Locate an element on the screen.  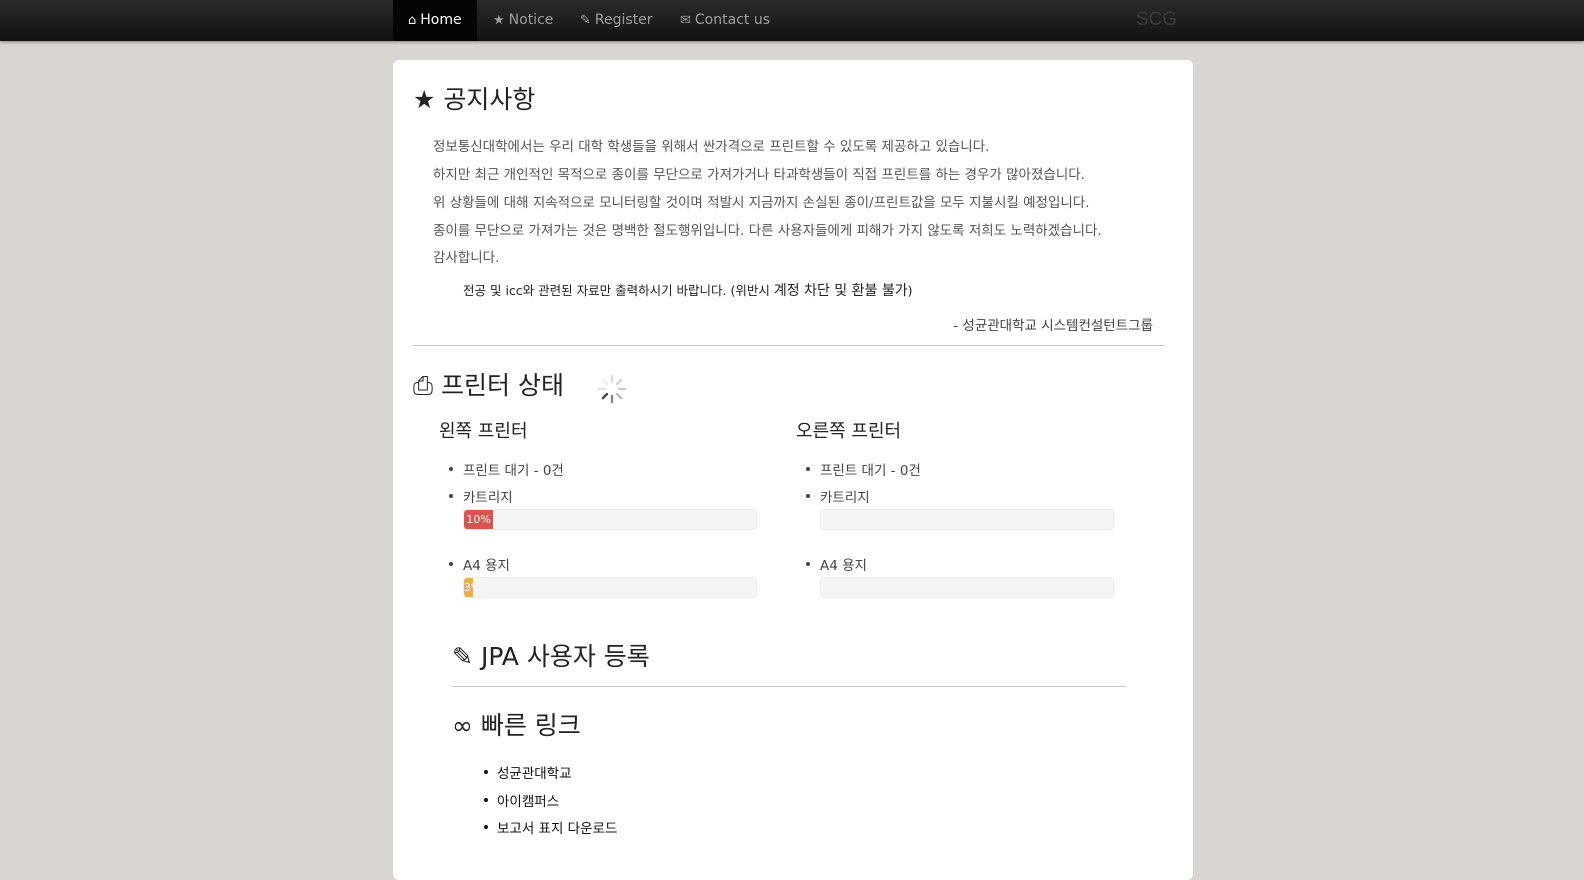
printer-status-heading: ⎙ 프린터 상태 is located at coordinates (488, 385).